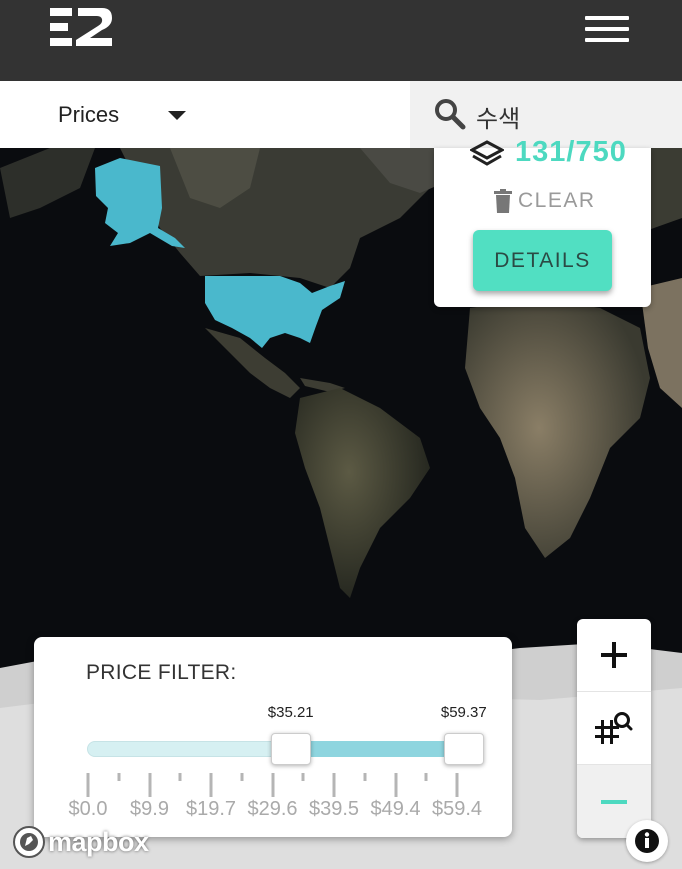  Describe the element at coordinates (334, 809) in the screenshot. I see `slider-tick-label: $39.5` at that location.